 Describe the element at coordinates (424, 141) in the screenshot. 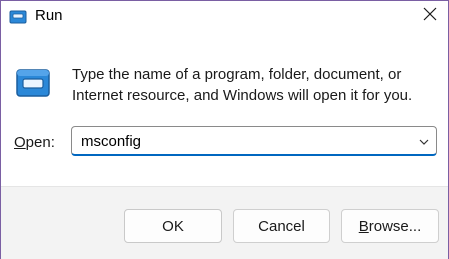

I see `chevron-down-icon` at that location.